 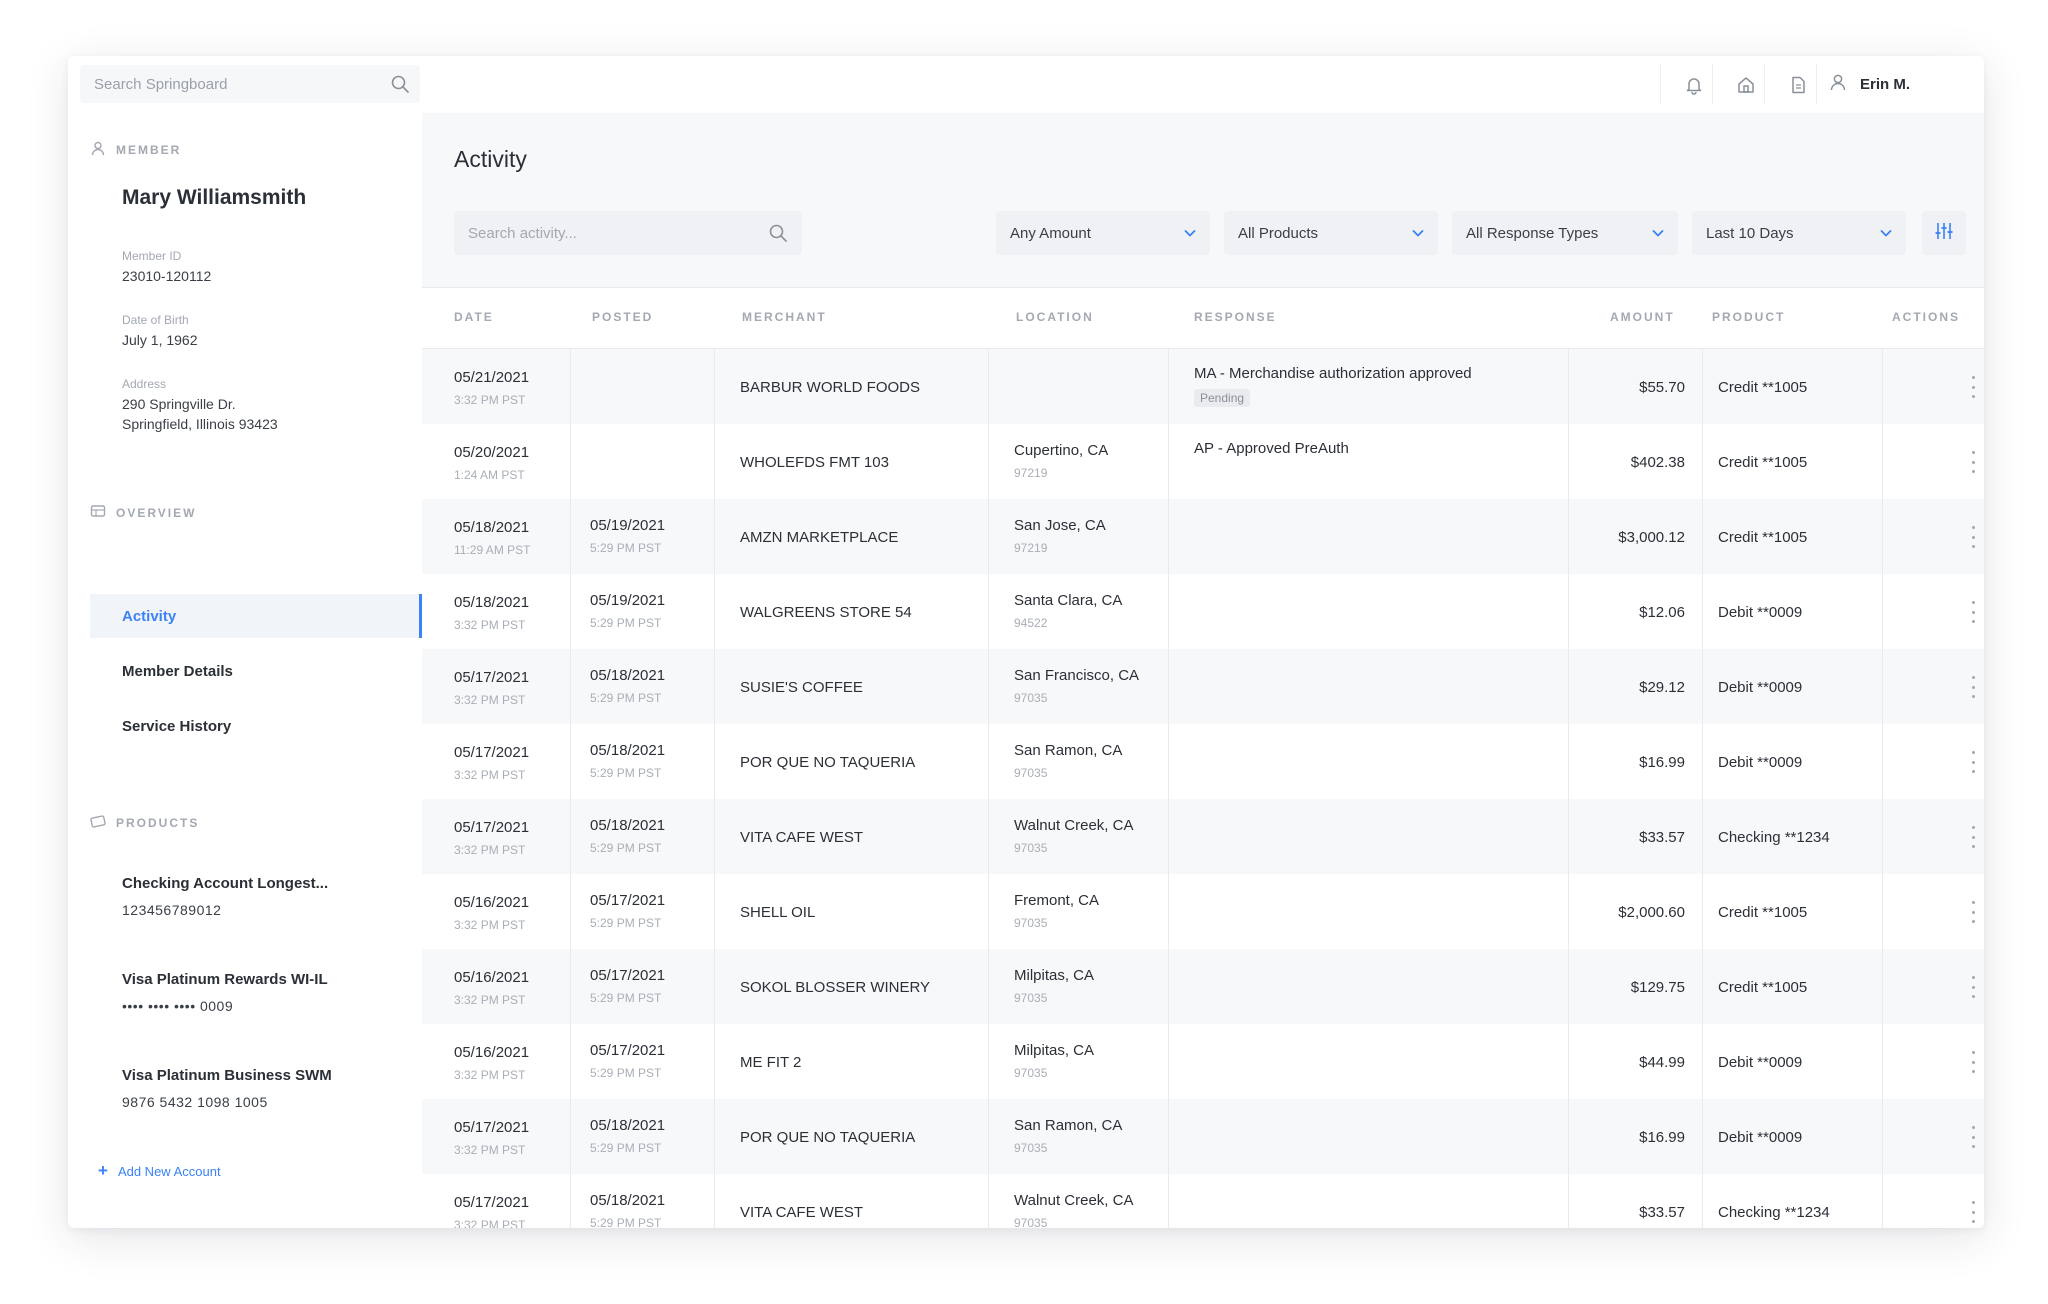 I want to click on document-icon, so click(x=1798, y=85).